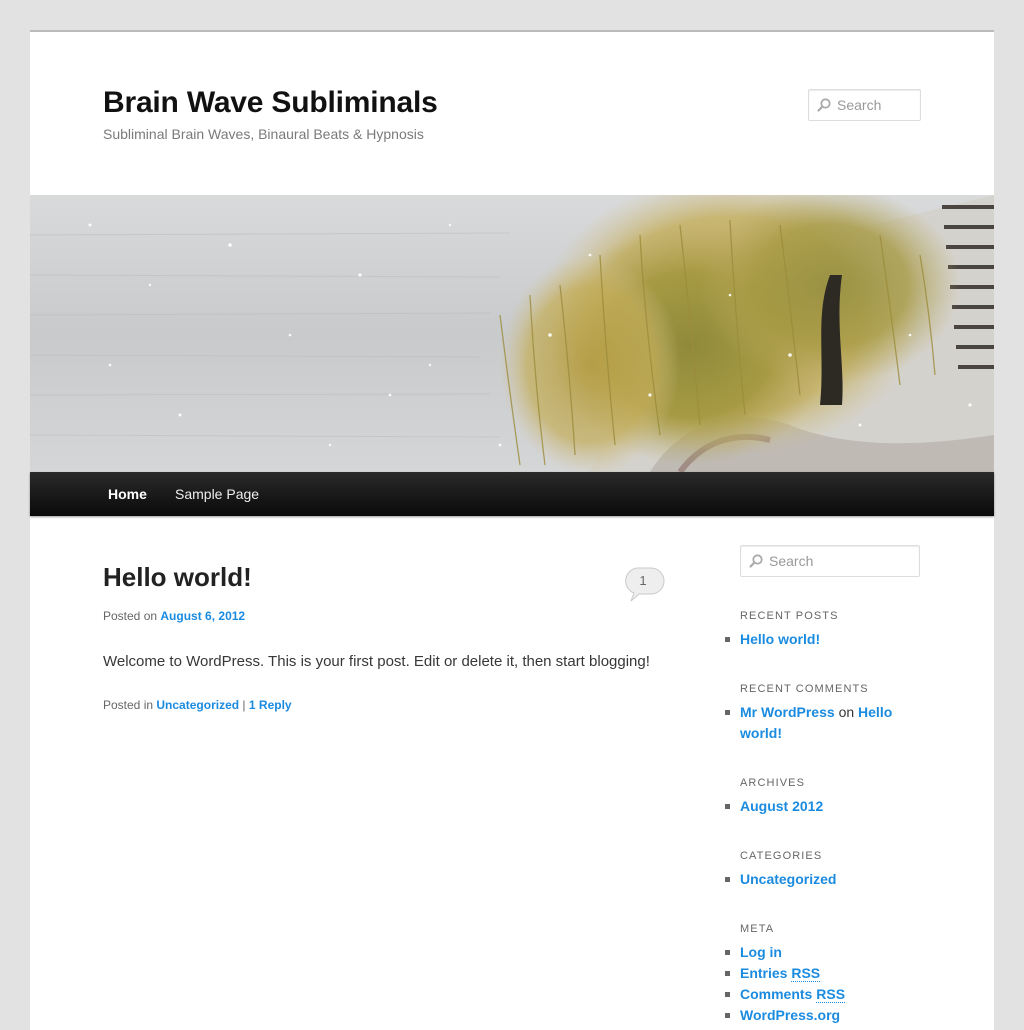 The image size is (1024, 1030). Describe the element at coordinates (177, 577) in the screenshot. I see `post-title: Hello world!` at that location.